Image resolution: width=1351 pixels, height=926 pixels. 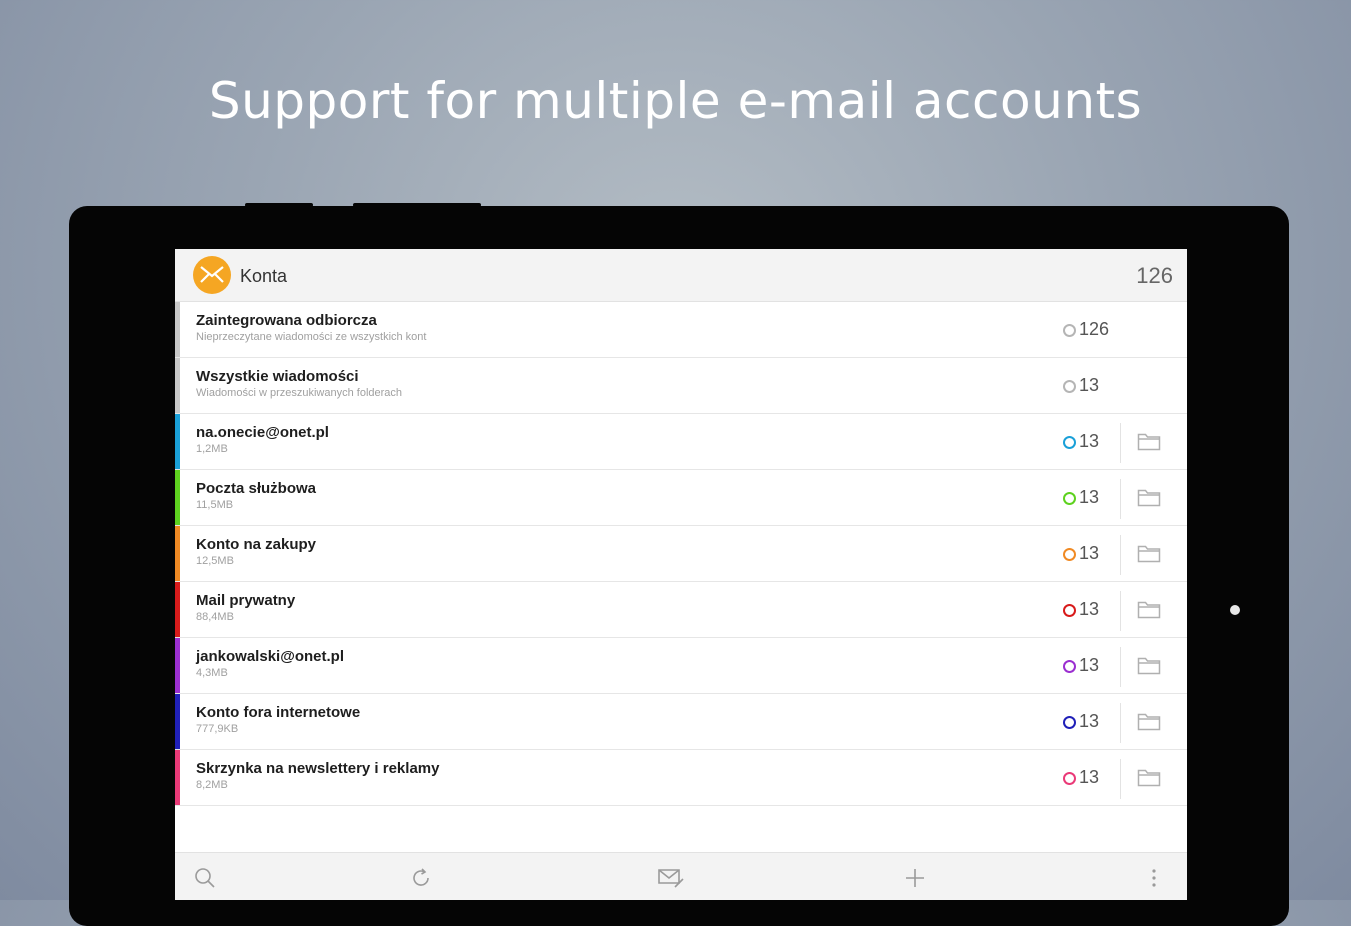 I want to click on total-unread-count: 126, so click(x=1154, y=275).